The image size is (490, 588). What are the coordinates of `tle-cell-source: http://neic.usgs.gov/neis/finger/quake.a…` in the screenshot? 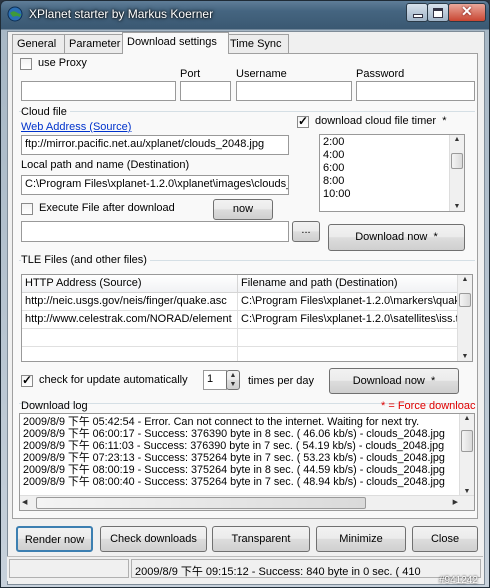 It's located at (130, 302).